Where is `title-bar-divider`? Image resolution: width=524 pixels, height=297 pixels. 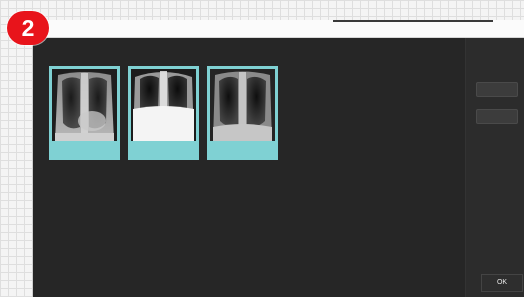
title-bar-divider is located at coordinates (413, 21).